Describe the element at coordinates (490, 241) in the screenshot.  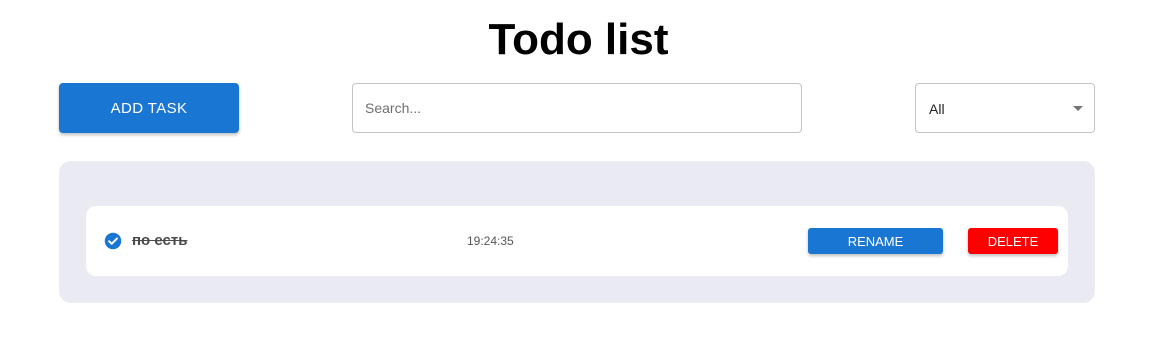
I see `task-time: 19:24:35` at that location.